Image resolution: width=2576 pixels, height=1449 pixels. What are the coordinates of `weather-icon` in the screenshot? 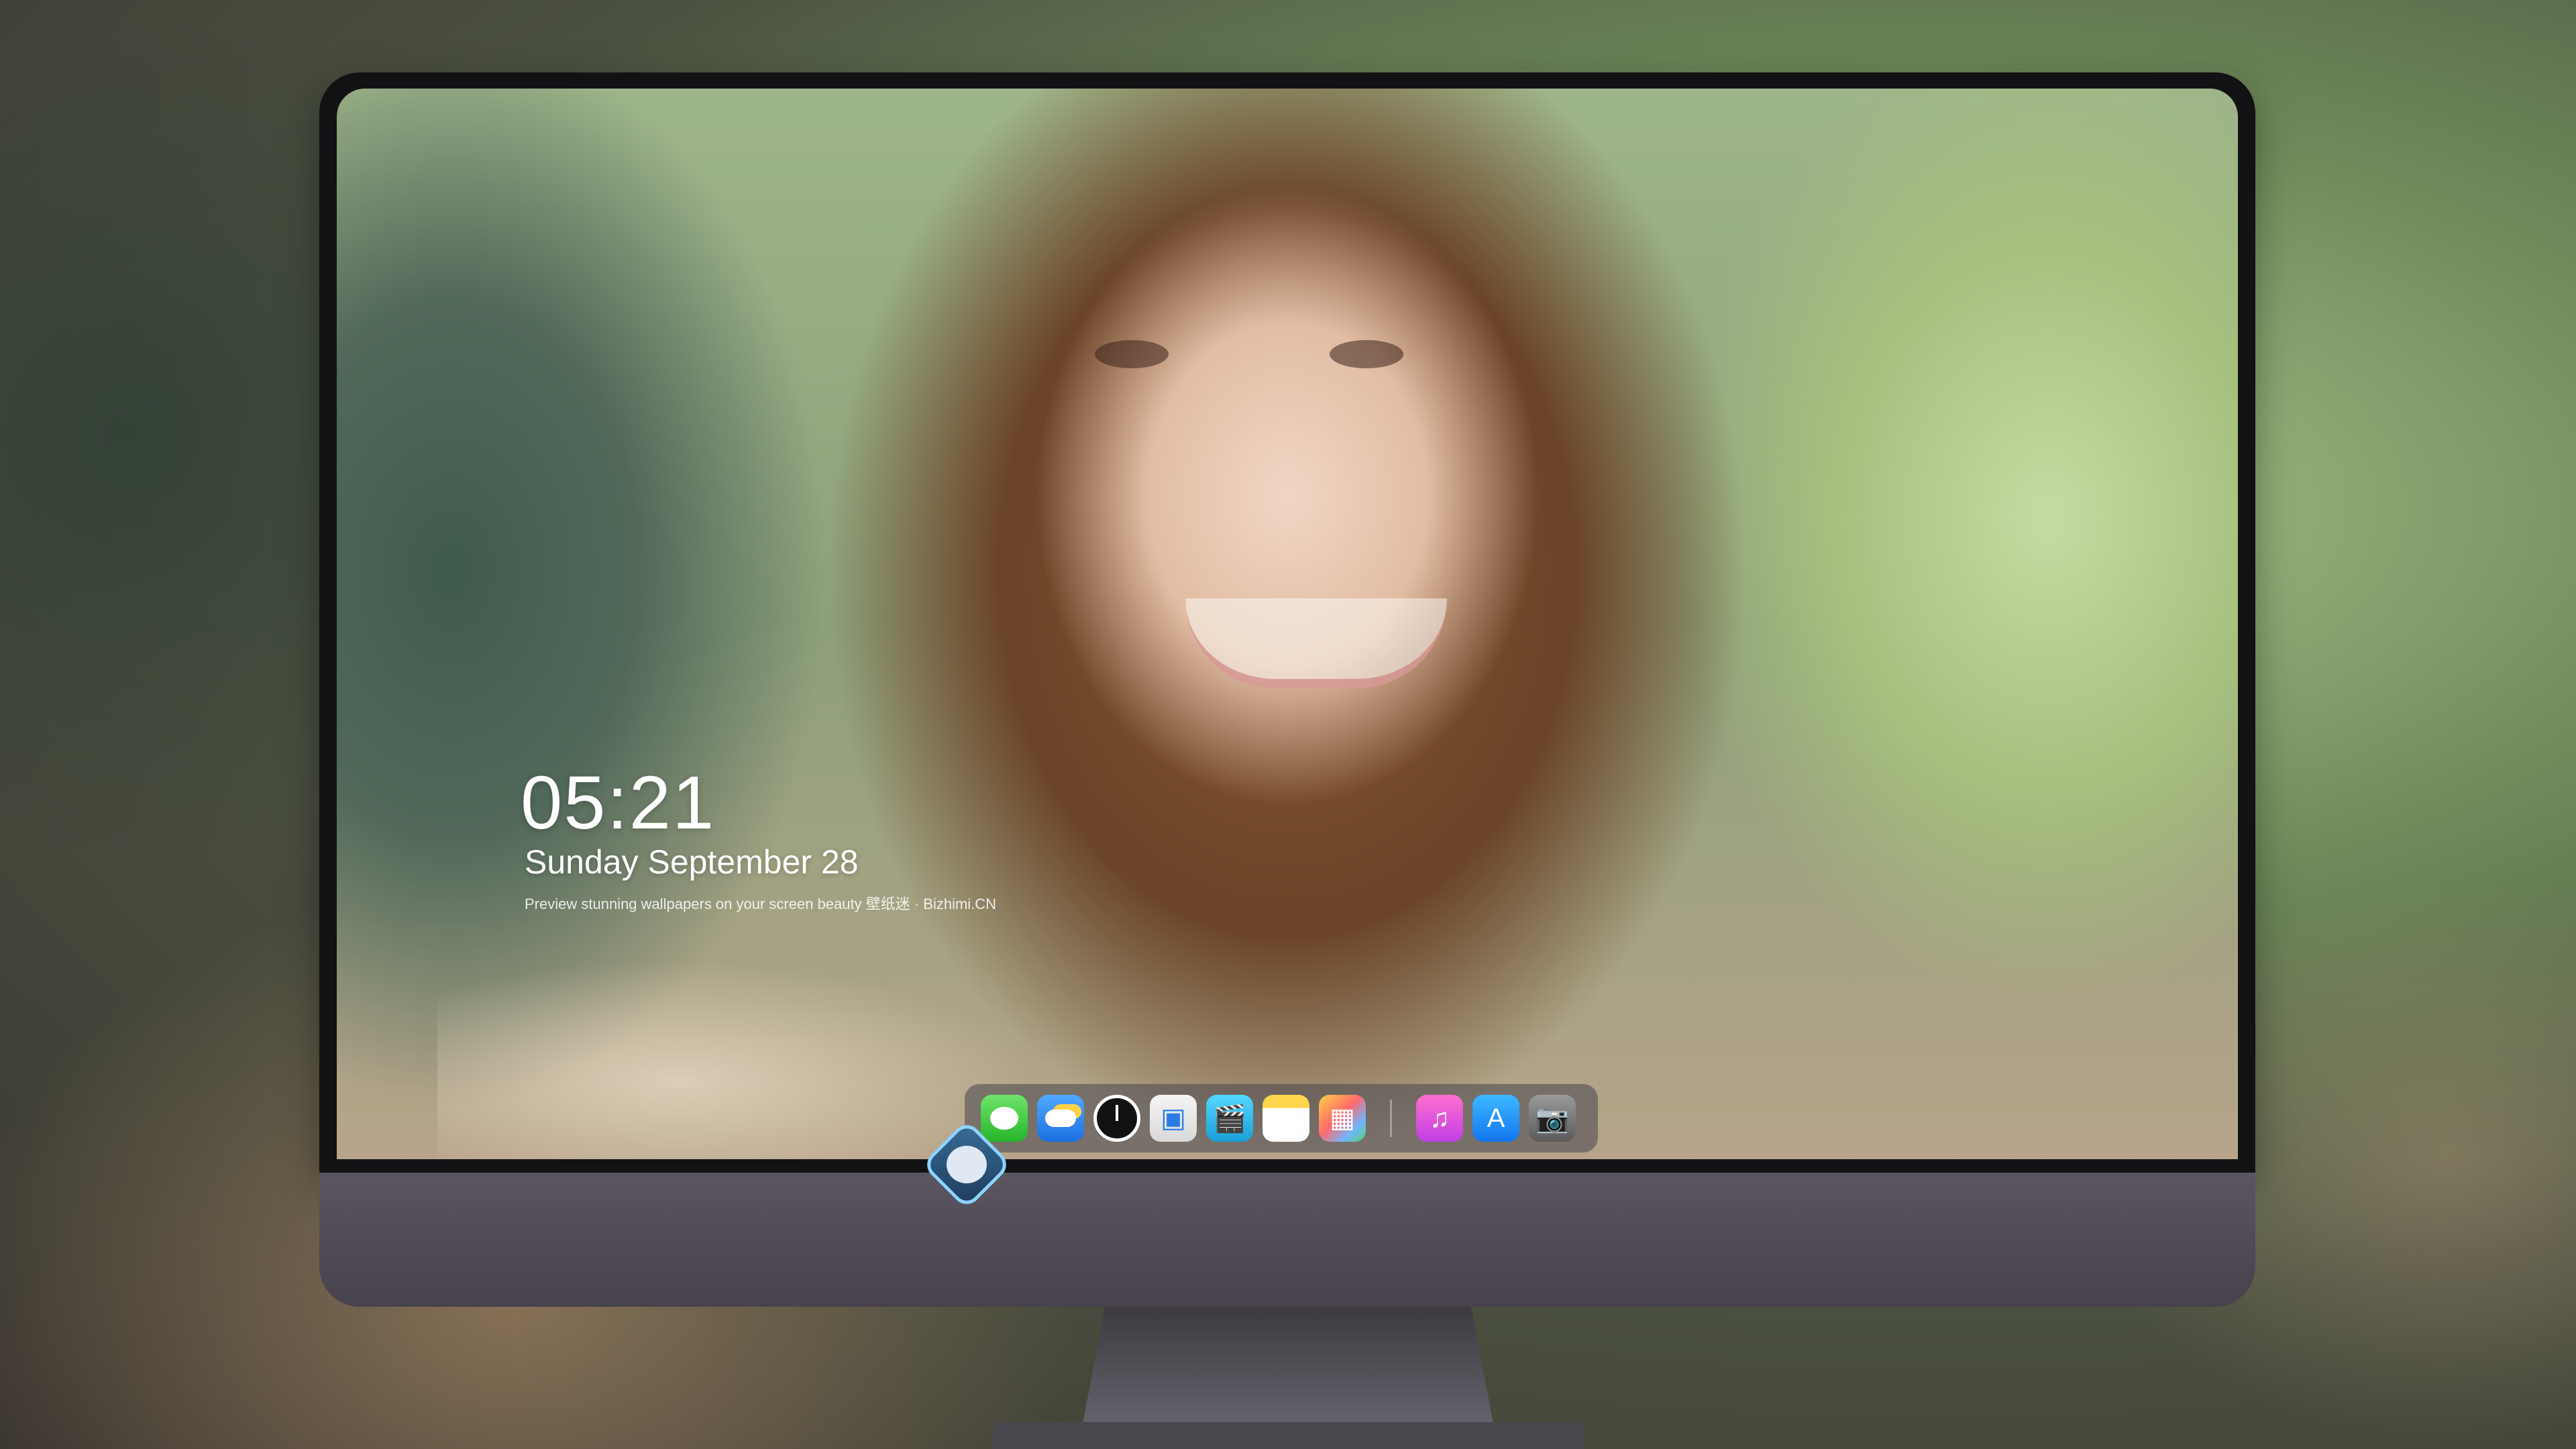 It's located at (1060, 1118).